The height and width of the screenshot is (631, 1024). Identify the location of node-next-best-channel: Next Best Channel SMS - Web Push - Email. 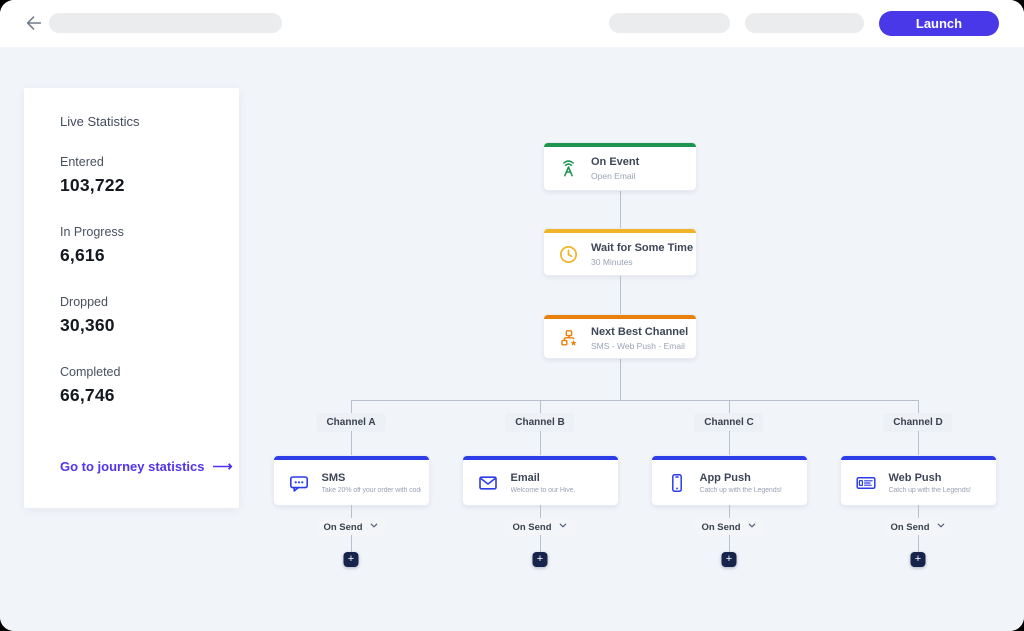
(620, 336).